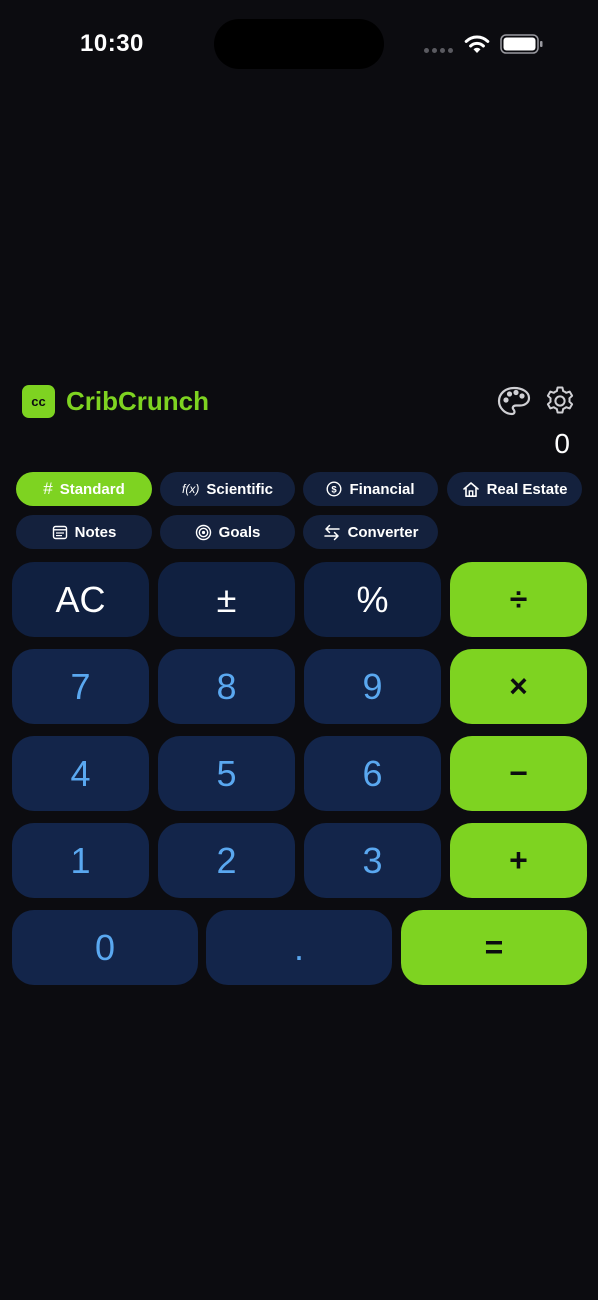  Describe the element at coordinates (331, 532) in the screenshot. I see `swap-arrows-icon` at that location.